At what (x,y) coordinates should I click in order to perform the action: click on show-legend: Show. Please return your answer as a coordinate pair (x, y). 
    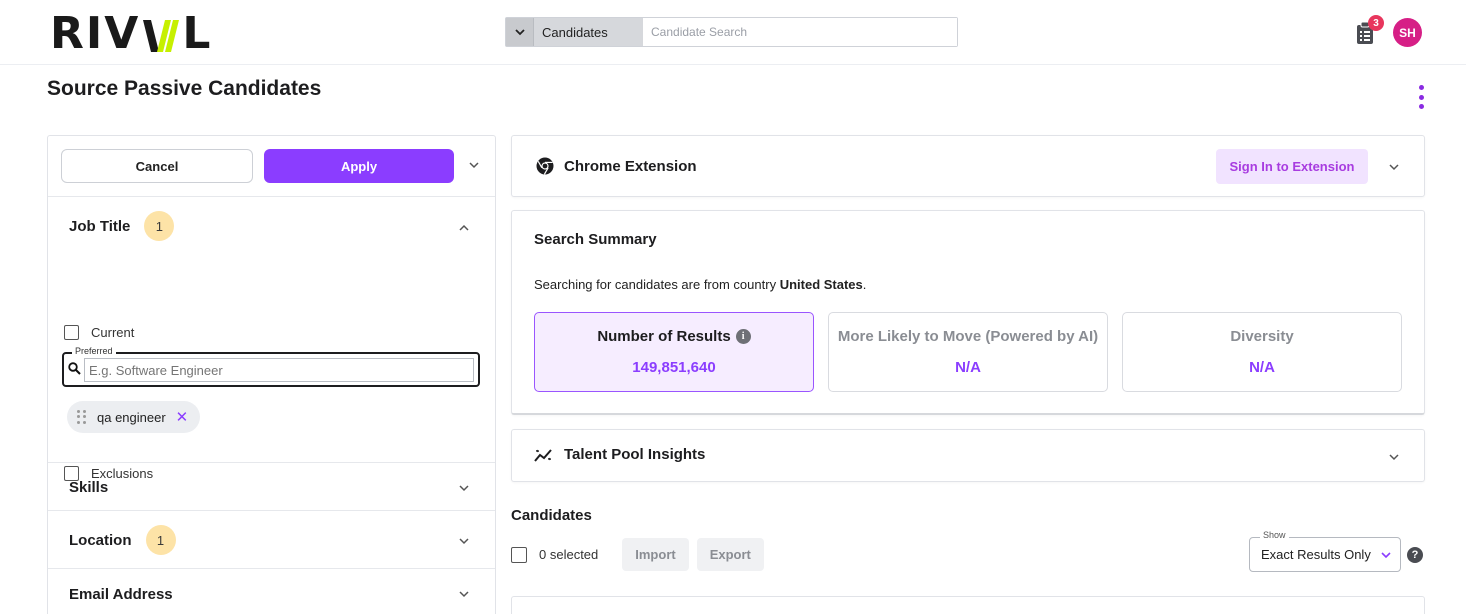
    Looking at the image, I should click on (1274, 535).